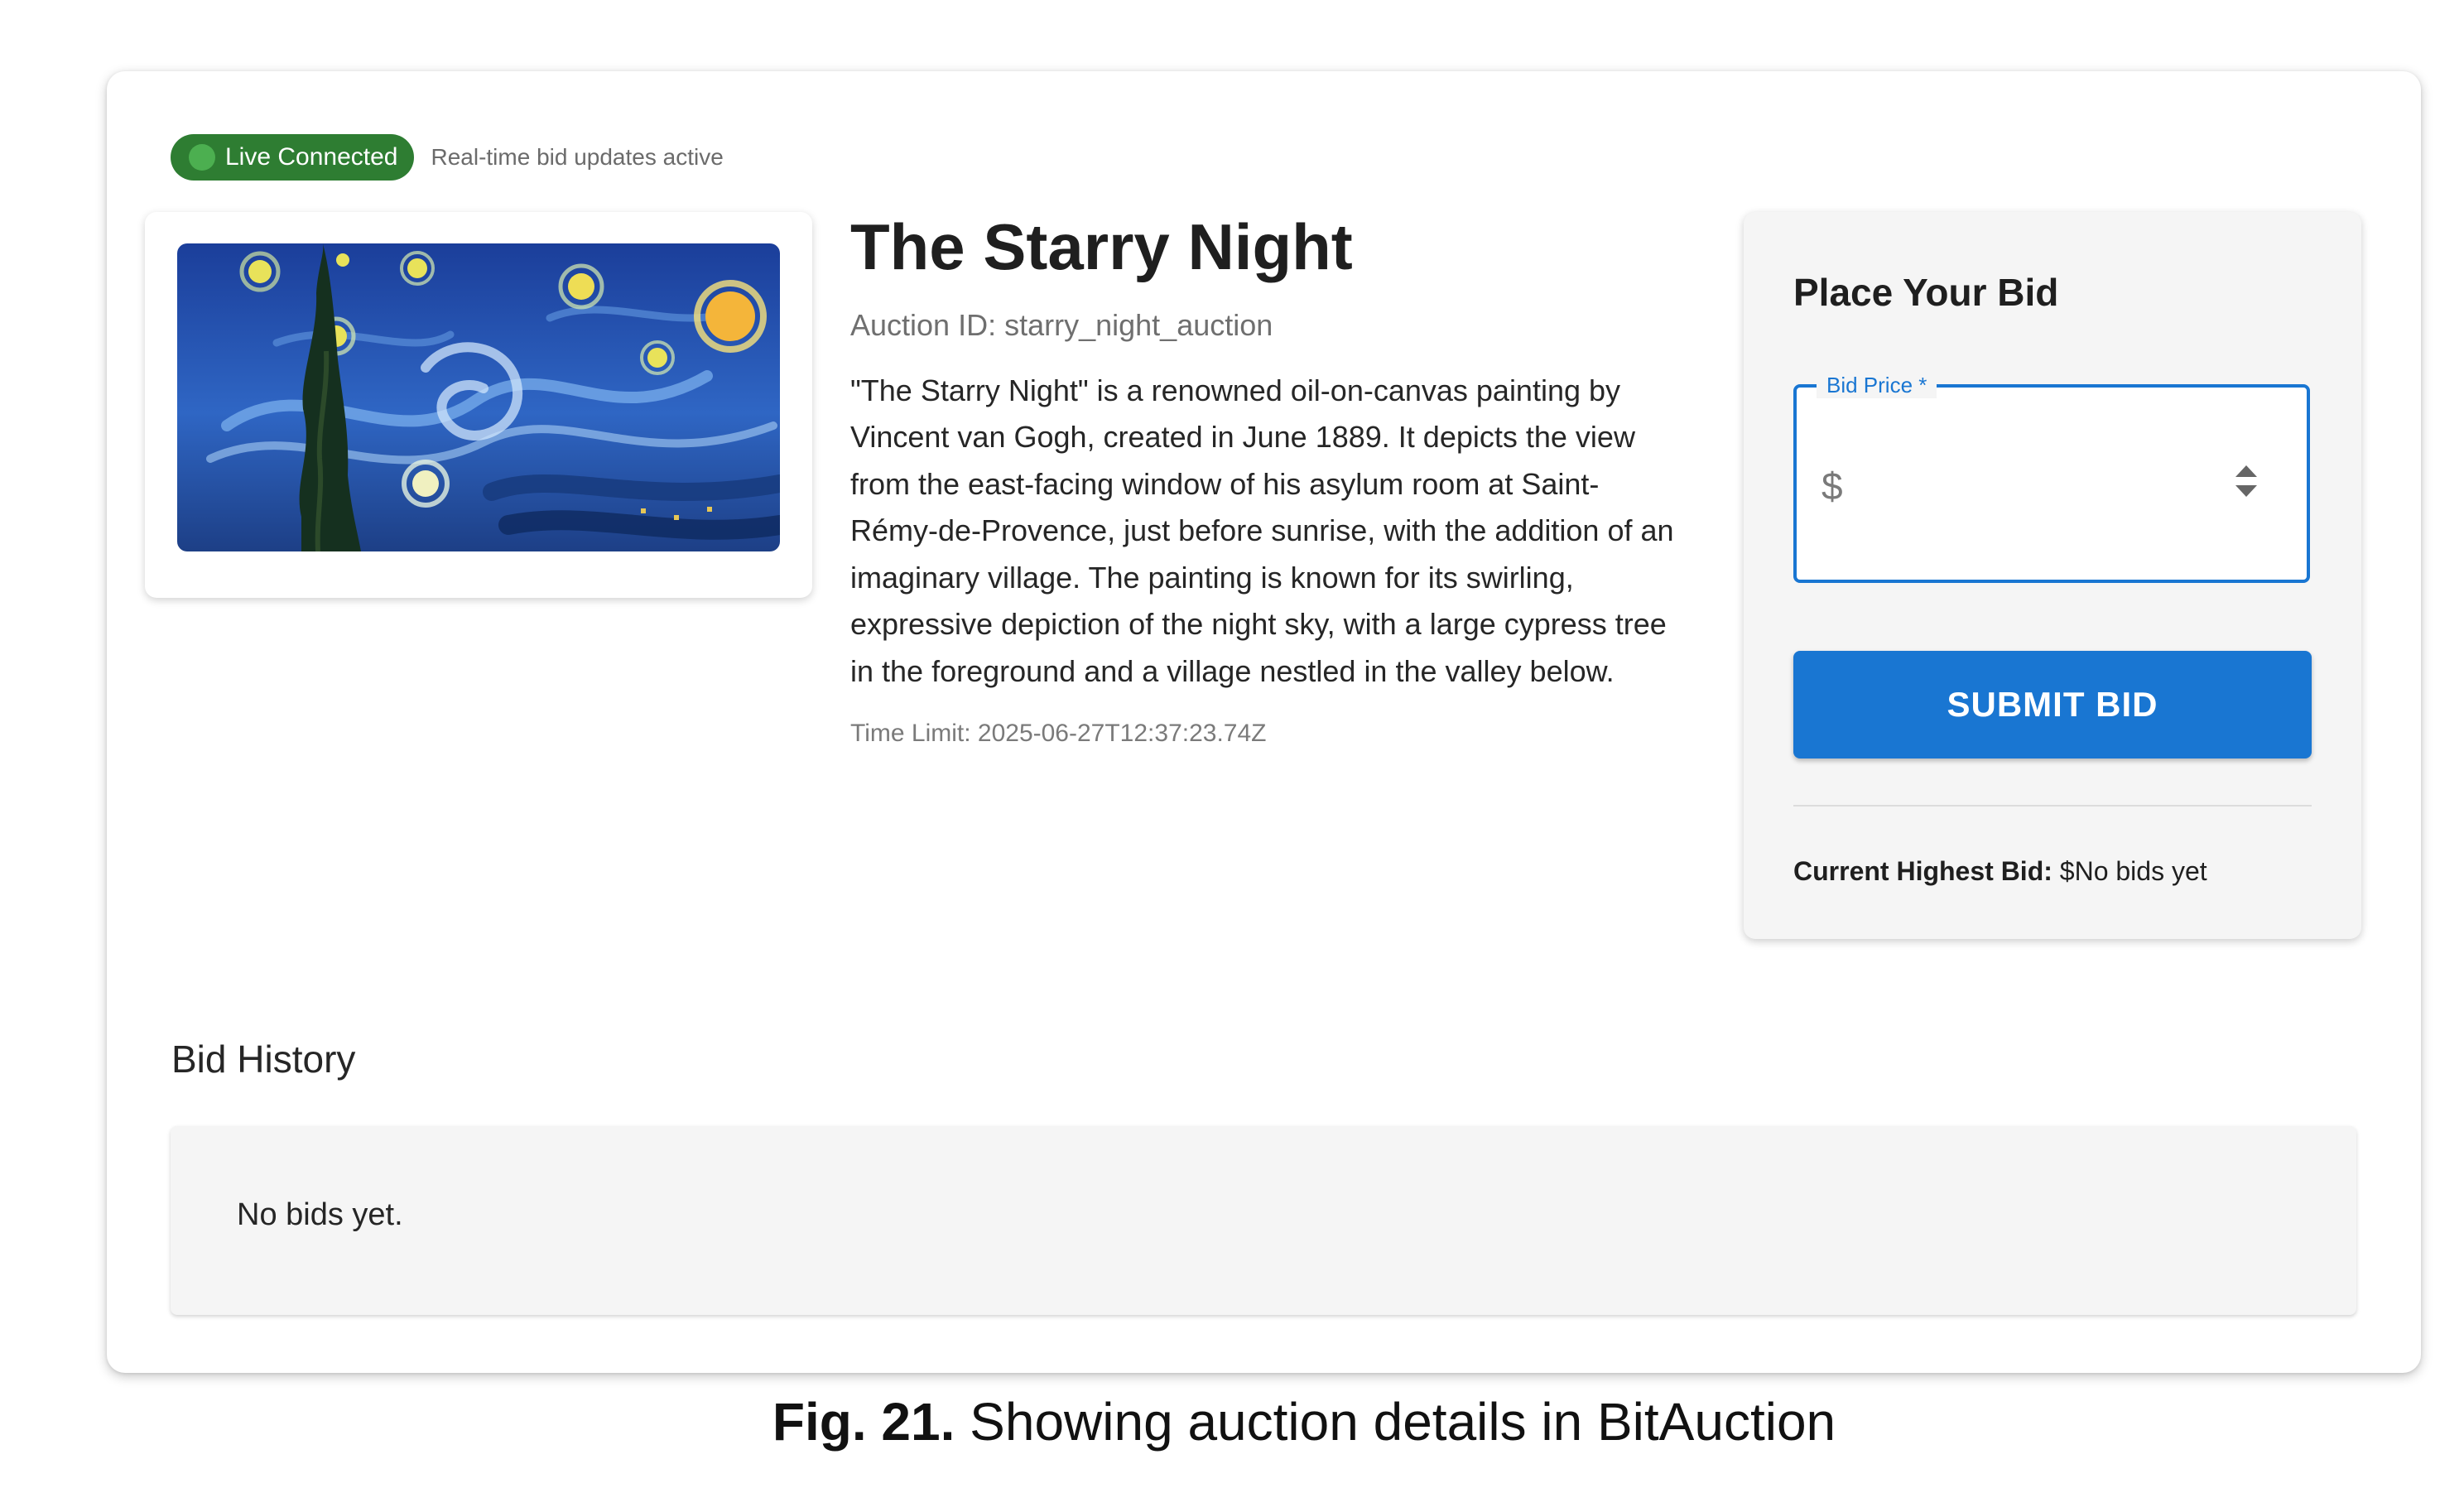  Describe the element at coordinates (2246, 481) in the screenshot. I see `number-stepper` at that location.